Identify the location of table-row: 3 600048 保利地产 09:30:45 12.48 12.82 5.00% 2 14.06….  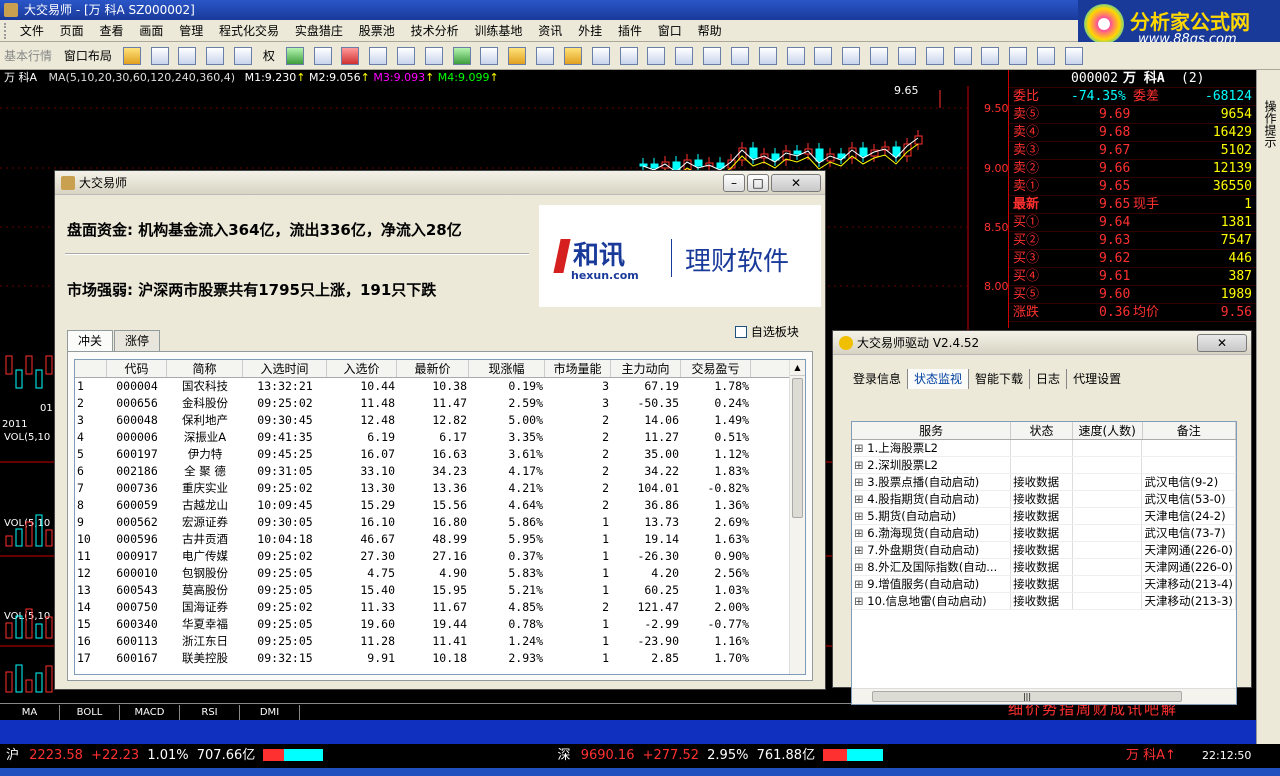
(440, 420).